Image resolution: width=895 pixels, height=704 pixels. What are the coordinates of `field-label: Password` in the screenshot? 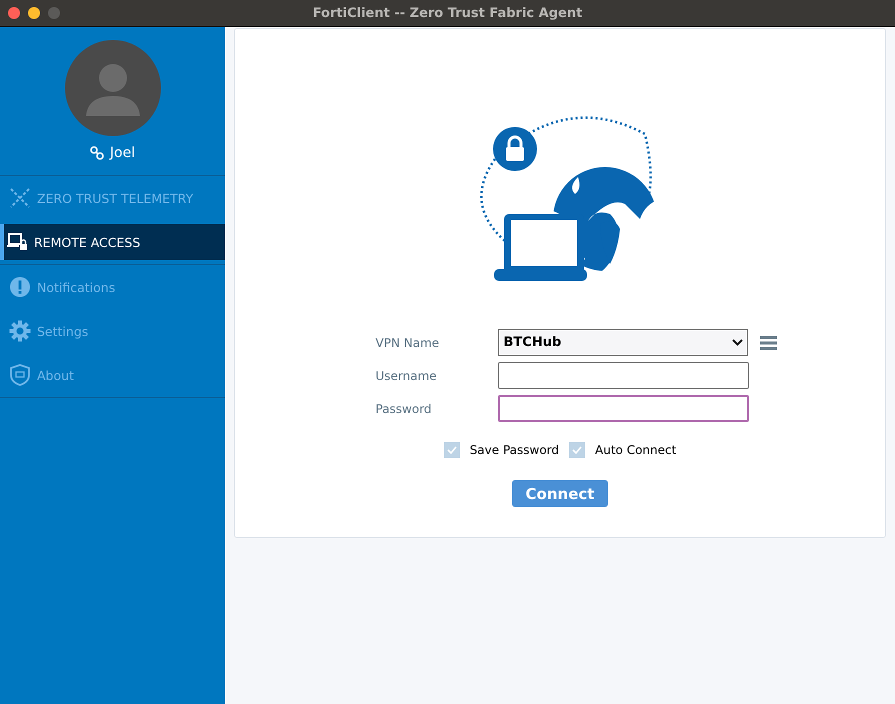 It's located at (404, 409).